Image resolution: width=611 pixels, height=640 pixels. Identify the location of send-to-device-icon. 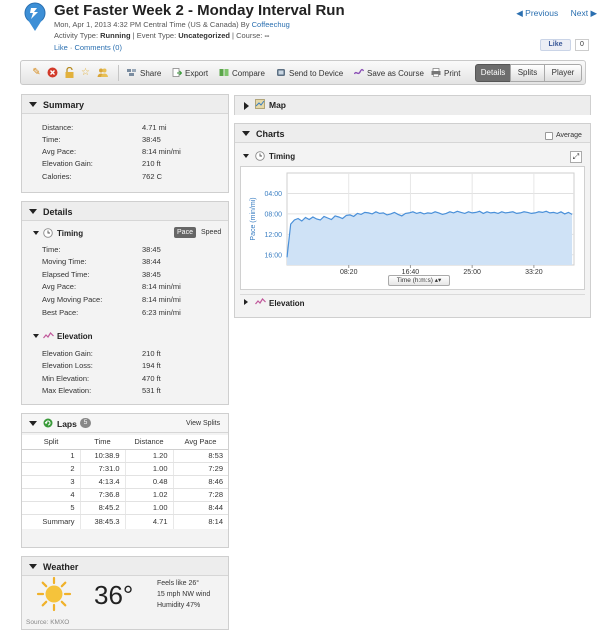
(281, 72).